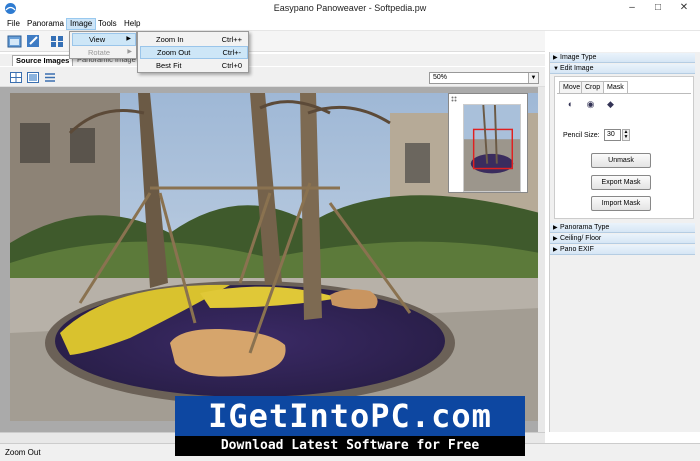 This screenshot has height=461, width=700. Describe the element at coordinates (33, 41) in the screenshot. I see `edit-icon` at that location.